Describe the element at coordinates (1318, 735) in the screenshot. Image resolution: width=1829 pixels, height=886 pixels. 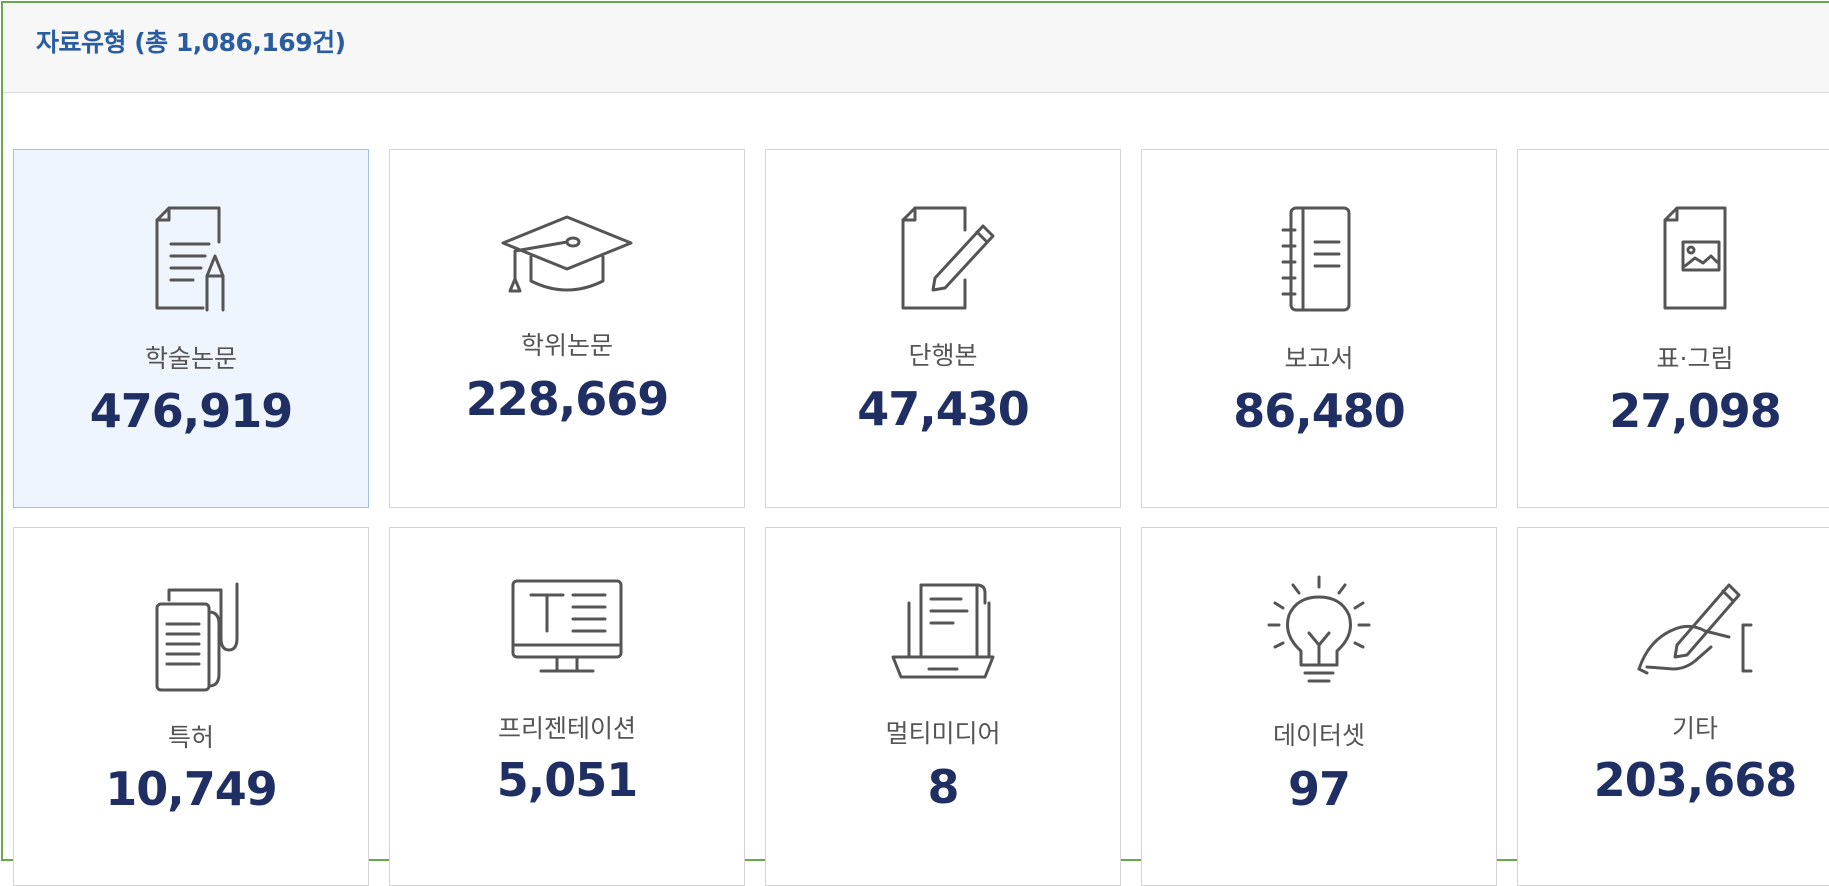
I see `category-label: 데이터셋` at that location.